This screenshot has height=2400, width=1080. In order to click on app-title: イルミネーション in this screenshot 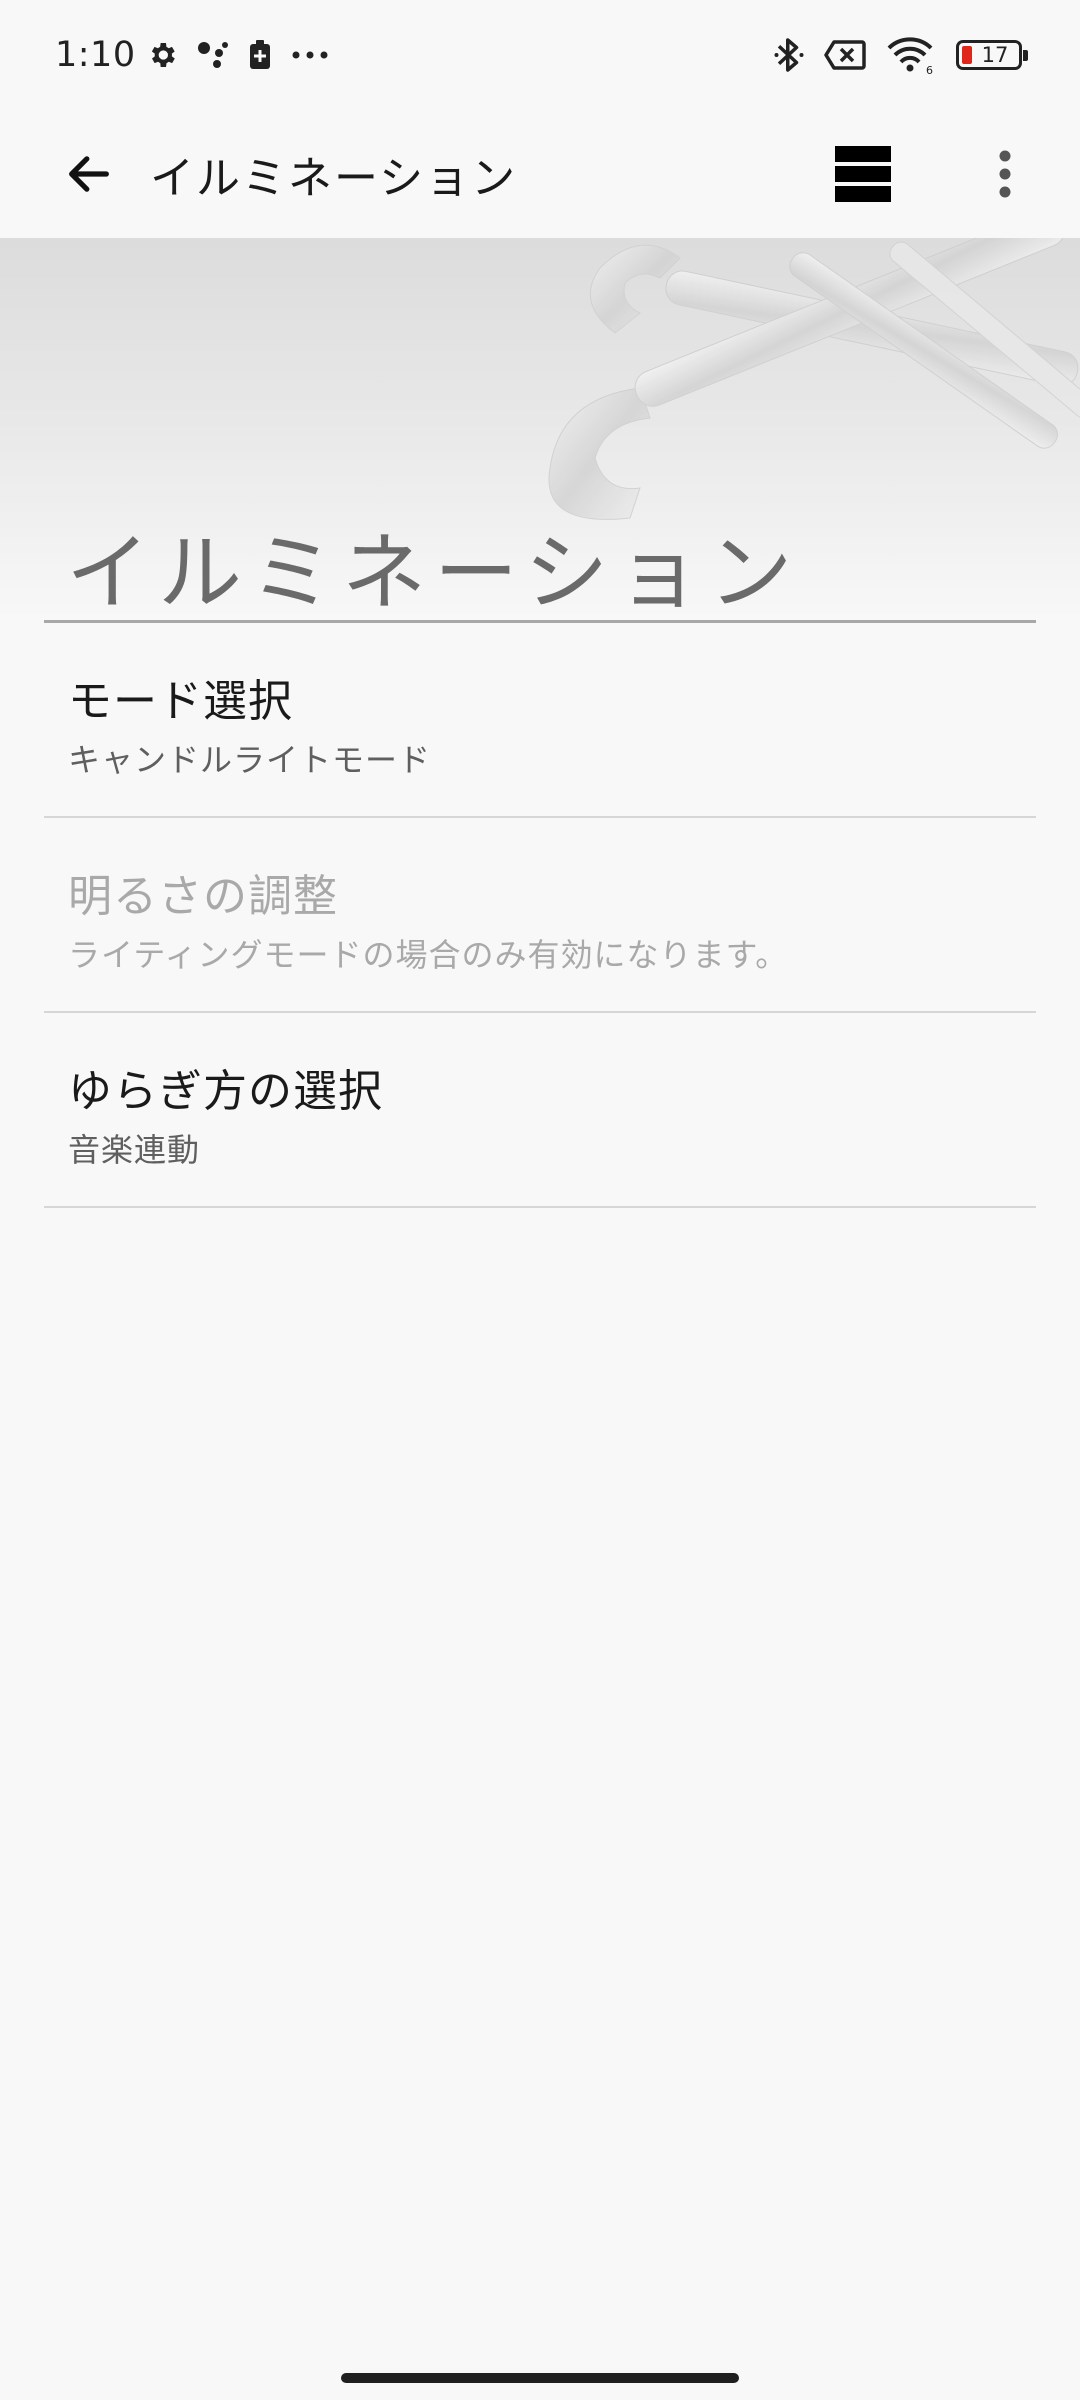, I will do `click(334, 178)`.